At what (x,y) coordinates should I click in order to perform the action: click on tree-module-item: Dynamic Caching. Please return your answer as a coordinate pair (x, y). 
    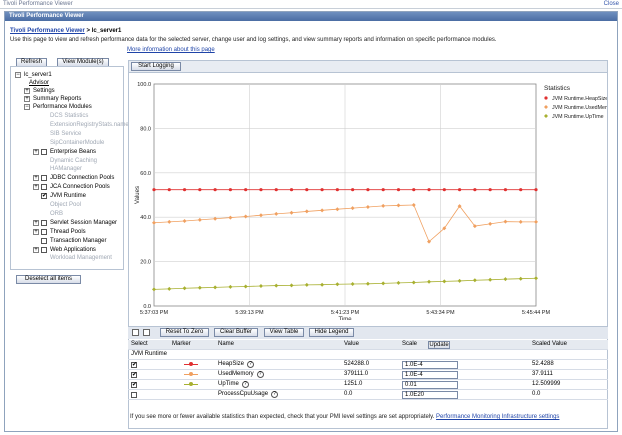
    Looking at the image, I should click on (73, 161).